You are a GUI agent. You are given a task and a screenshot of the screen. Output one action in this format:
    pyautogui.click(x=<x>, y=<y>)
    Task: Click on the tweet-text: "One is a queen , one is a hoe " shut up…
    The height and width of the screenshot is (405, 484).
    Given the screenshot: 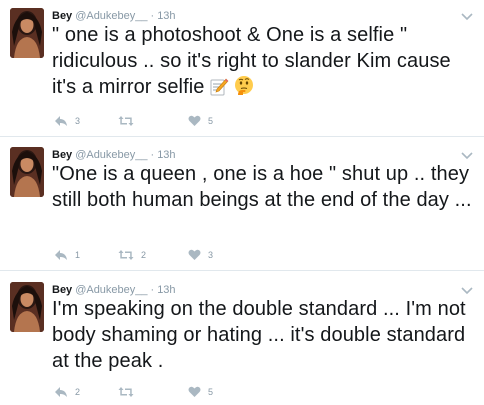 What is the action you would take?
    pyautogui.click(x=262, y=187)
    